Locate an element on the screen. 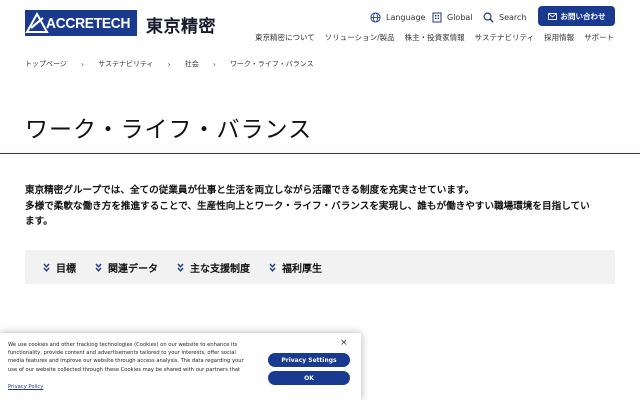 Image resolution: width=640 pixels, height=400 pixels. anchor-label: 関連データ is located at coordinates (133, 269).